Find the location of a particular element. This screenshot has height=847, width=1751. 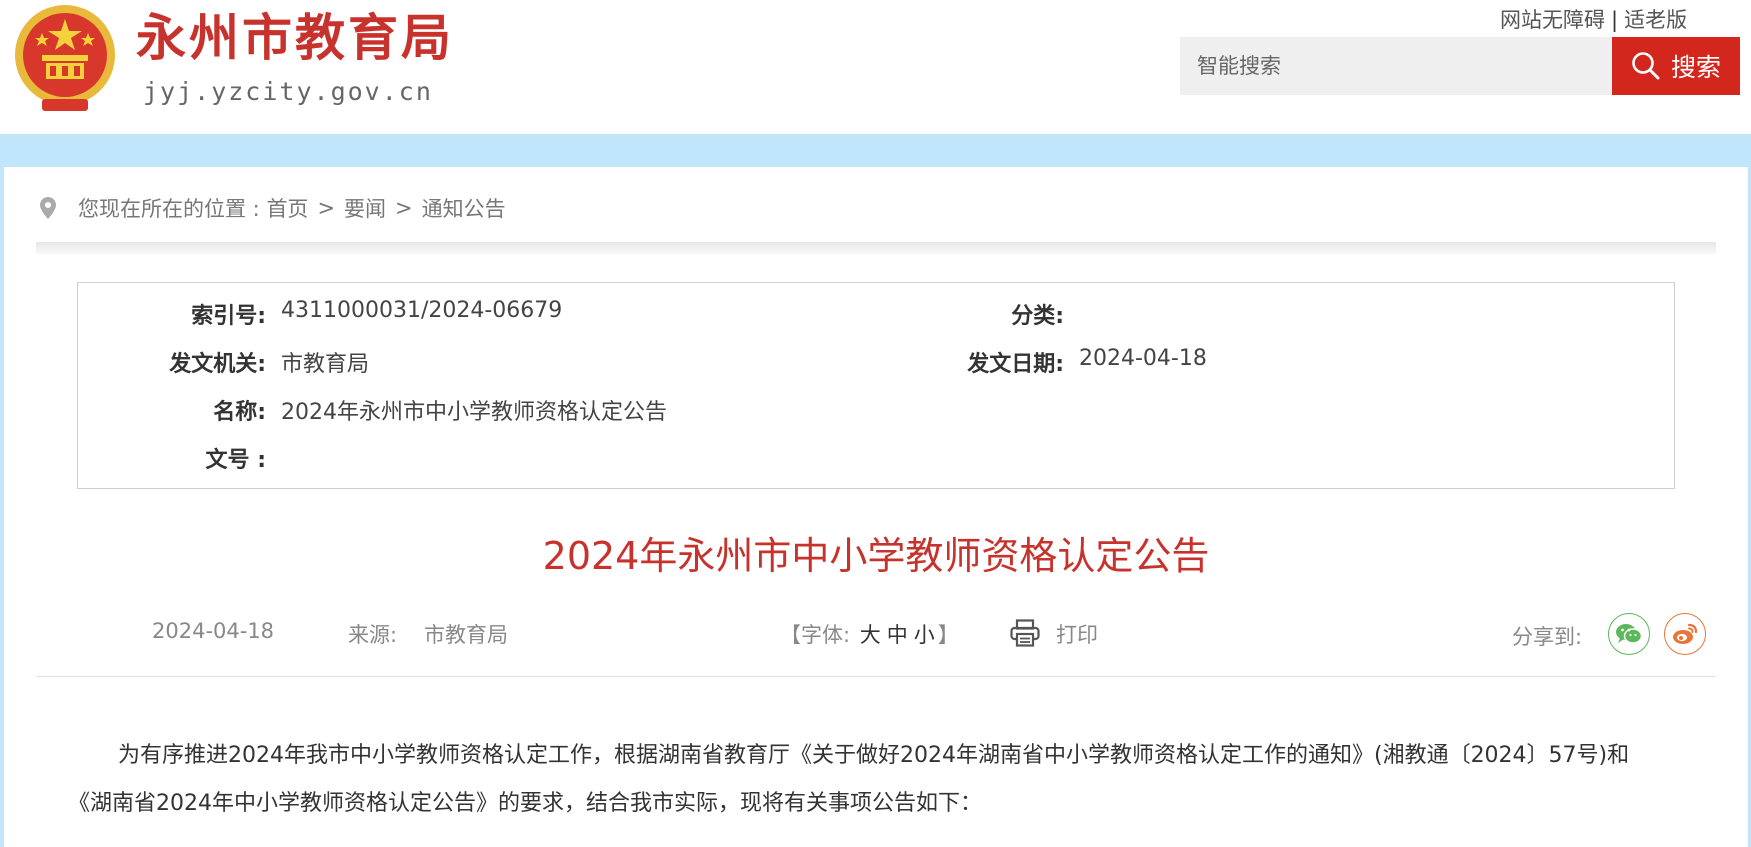

article-title: 2024年永州市中小学教师资格认定公告 is located at coordinates (876, 556).